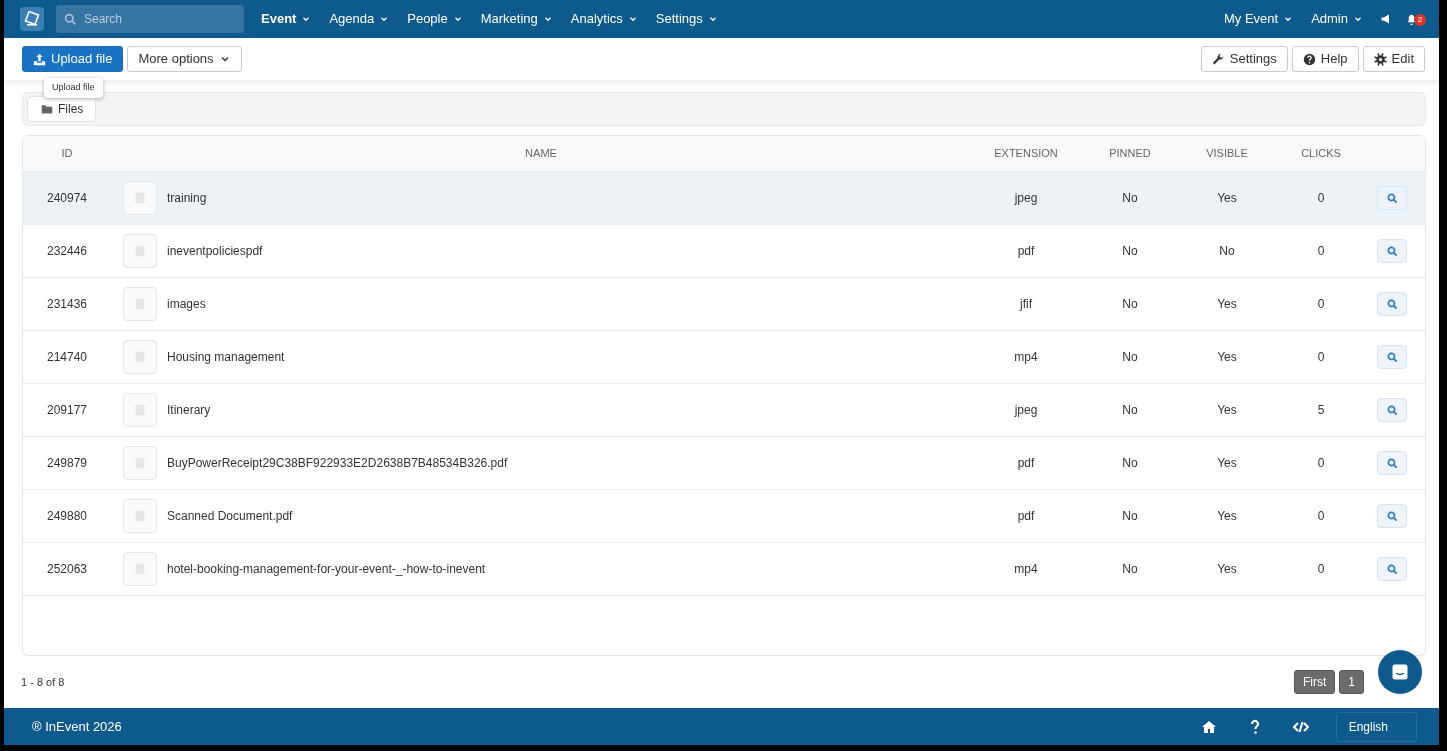 Image resolution: width=1447 pixels, height=751 pixels. What do you see at coordinates (1325, 59) in the screenshot?
I see `toolbar-button: Help` at bounding box center [1325, 59].